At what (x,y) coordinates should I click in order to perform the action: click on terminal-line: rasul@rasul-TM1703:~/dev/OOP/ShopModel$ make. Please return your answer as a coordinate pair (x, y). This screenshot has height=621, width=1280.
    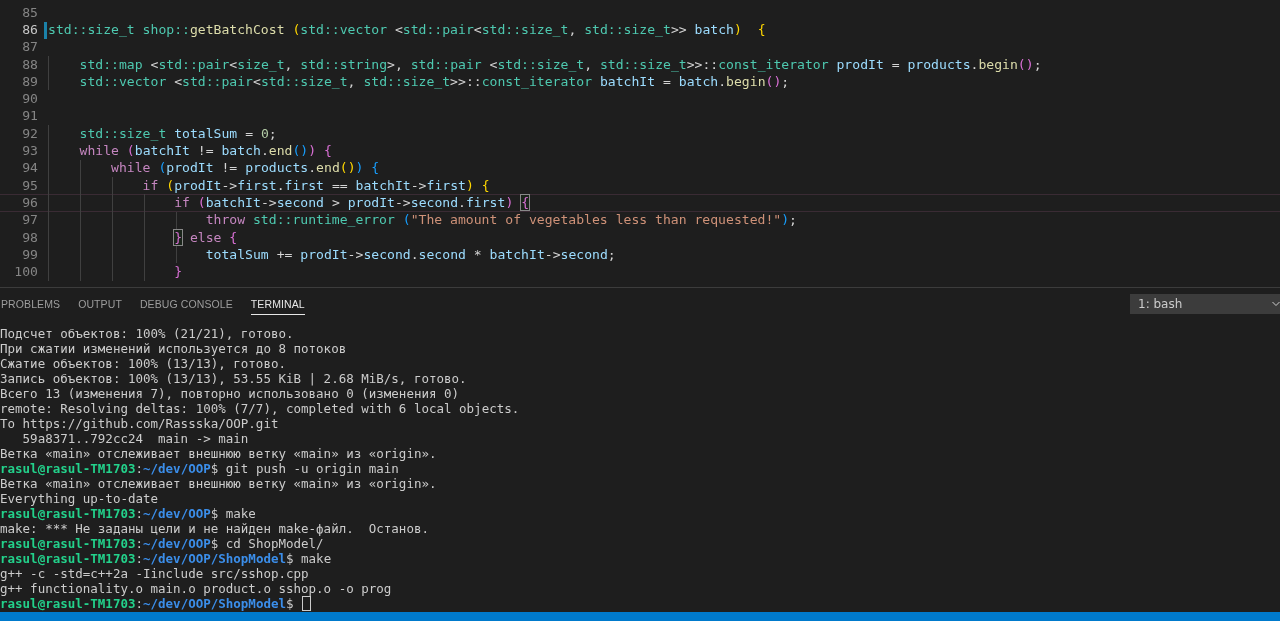
    Looking at the image, I should click on (166, 558).